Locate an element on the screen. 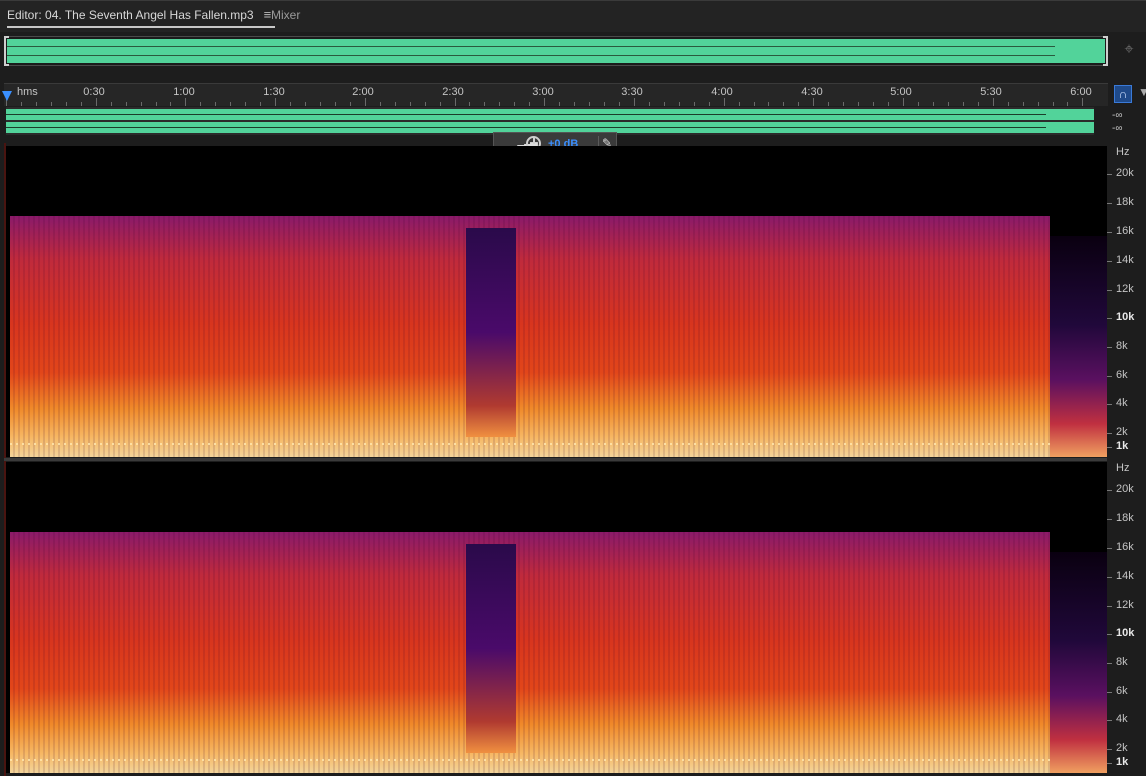 The height and width of the screenshot is (776, 1146). playhead-marker is located at coordinates (7, 96).